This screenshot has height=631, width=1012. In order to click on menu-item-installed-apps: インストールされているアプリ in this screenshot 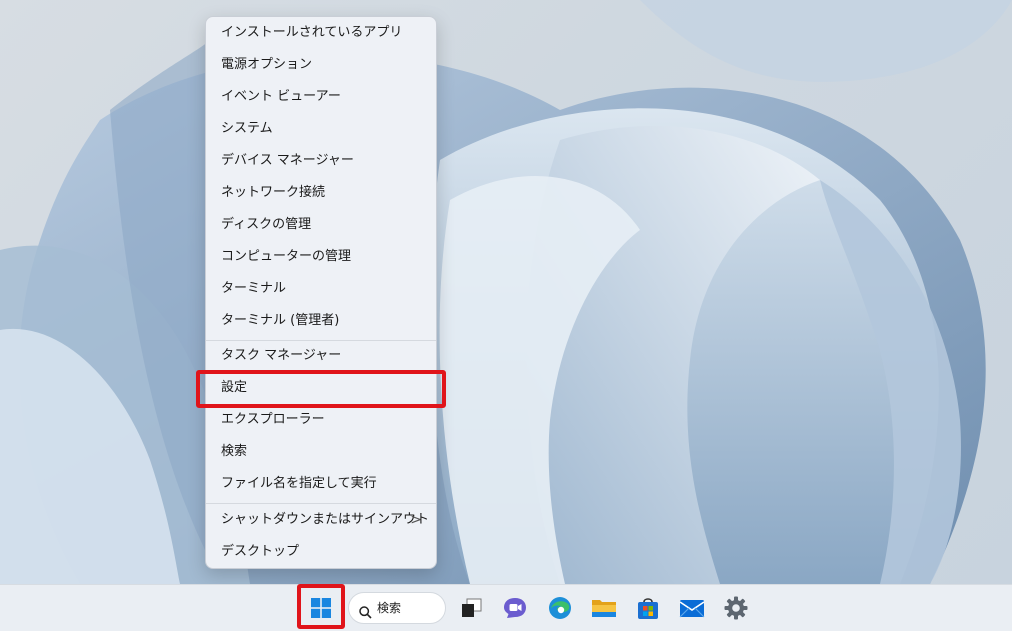, I will do `click(321, 33)`.